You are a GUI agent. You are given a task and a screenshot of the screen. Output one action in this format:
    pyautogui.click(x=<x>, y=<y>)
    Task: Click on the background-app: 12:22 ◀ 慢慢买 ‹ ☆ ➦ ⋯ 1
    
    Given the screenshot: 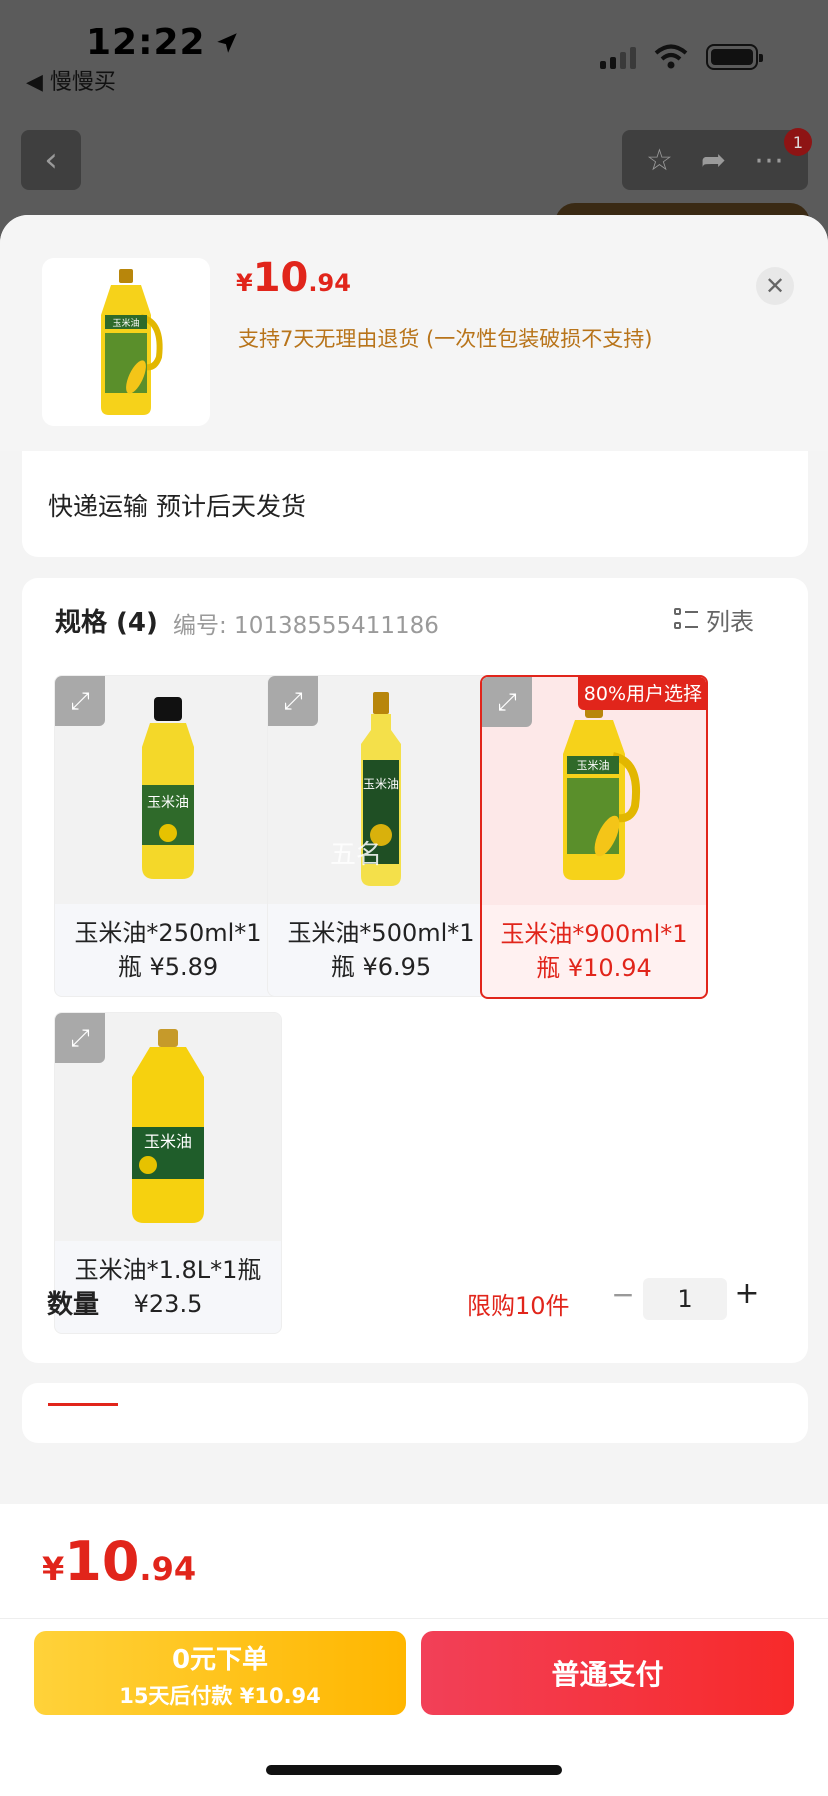 What is the action you would take?
    pyautogui.click(x=414, y=121)
    